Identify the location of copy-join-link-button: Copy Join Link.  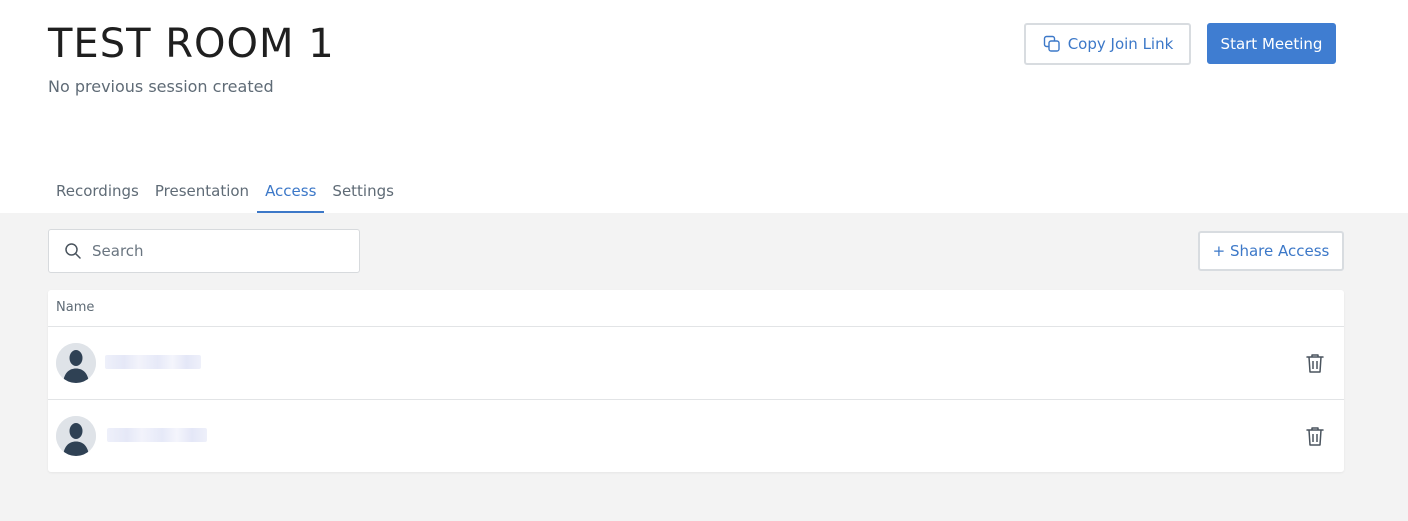
(1107, 44).